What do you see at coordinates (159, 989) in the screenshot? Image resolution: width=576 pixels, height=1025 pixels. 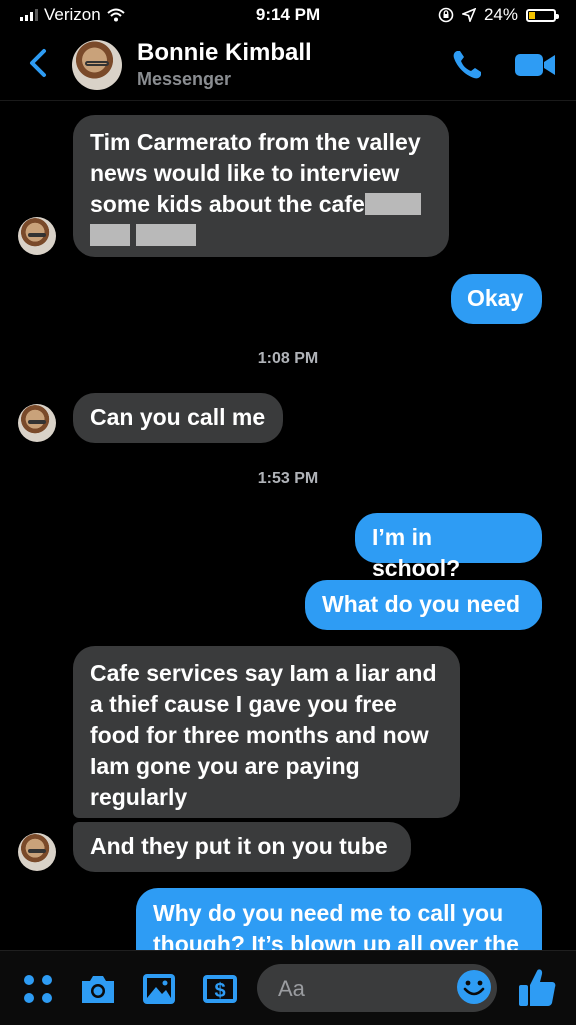 I see `photo-gallery-icon` at bounding box center [159, 989].